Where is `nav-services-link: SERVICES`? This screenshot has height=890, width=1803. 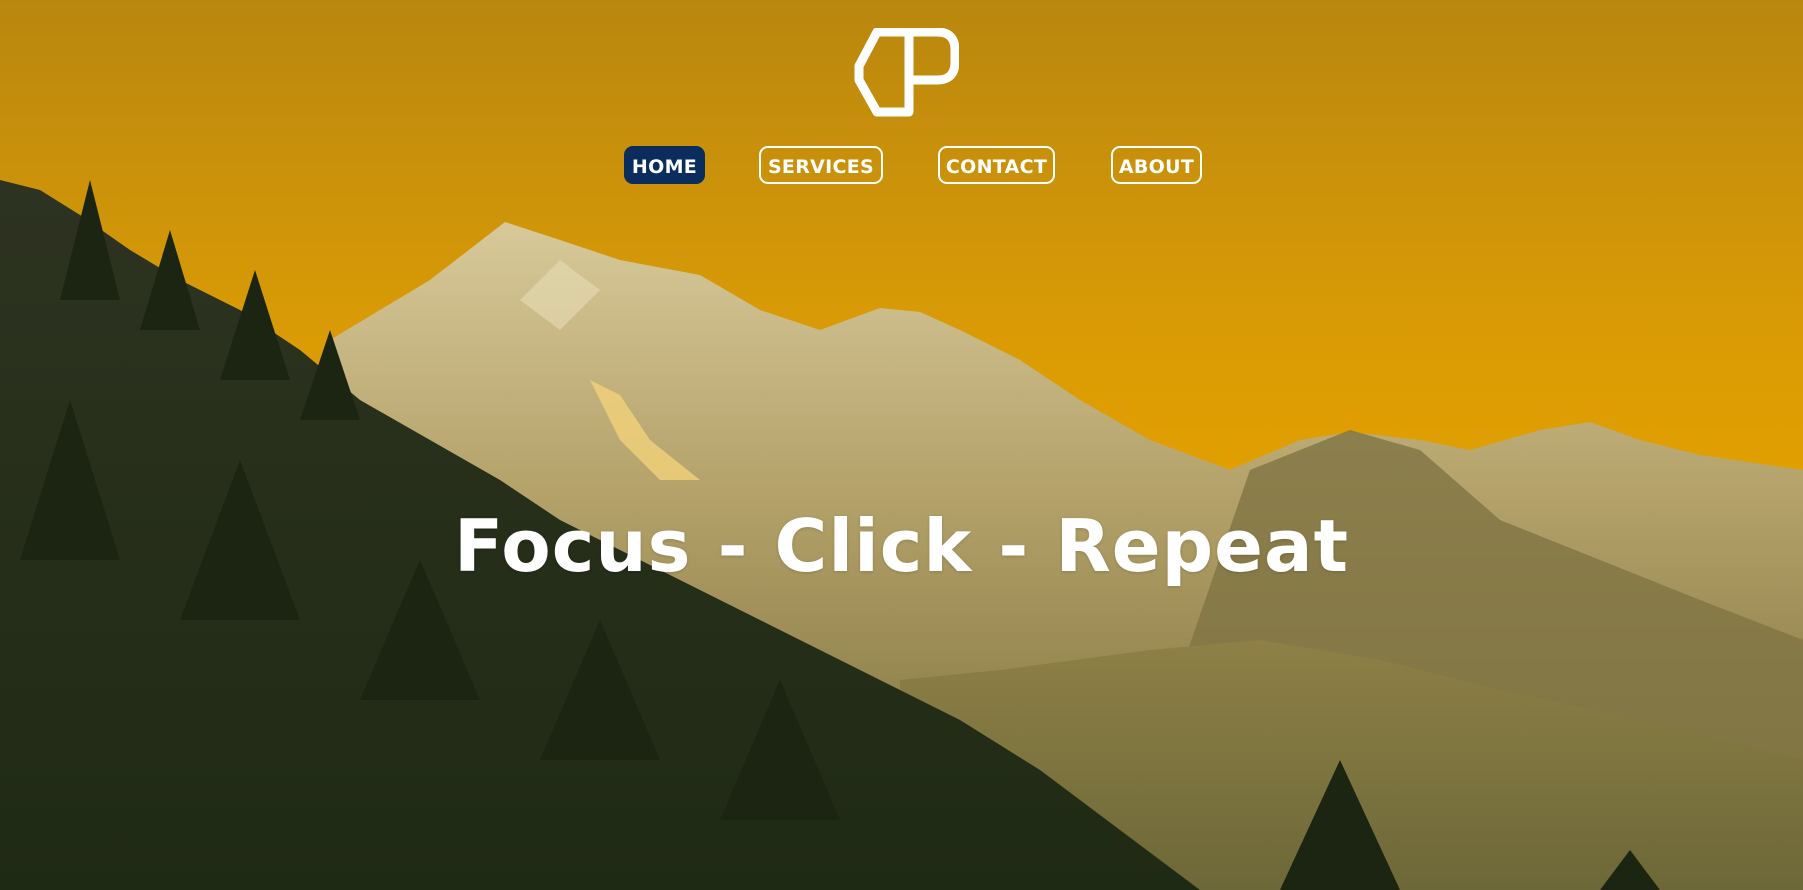
nav-services-link: SERVICES is located at coordinates (821, 165).